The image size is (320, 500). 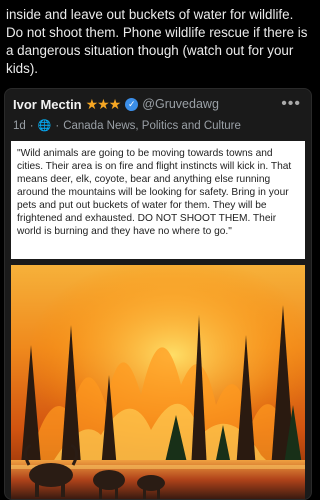 I want to click on globe-icon: 🌐, so click(x=44, y=126).